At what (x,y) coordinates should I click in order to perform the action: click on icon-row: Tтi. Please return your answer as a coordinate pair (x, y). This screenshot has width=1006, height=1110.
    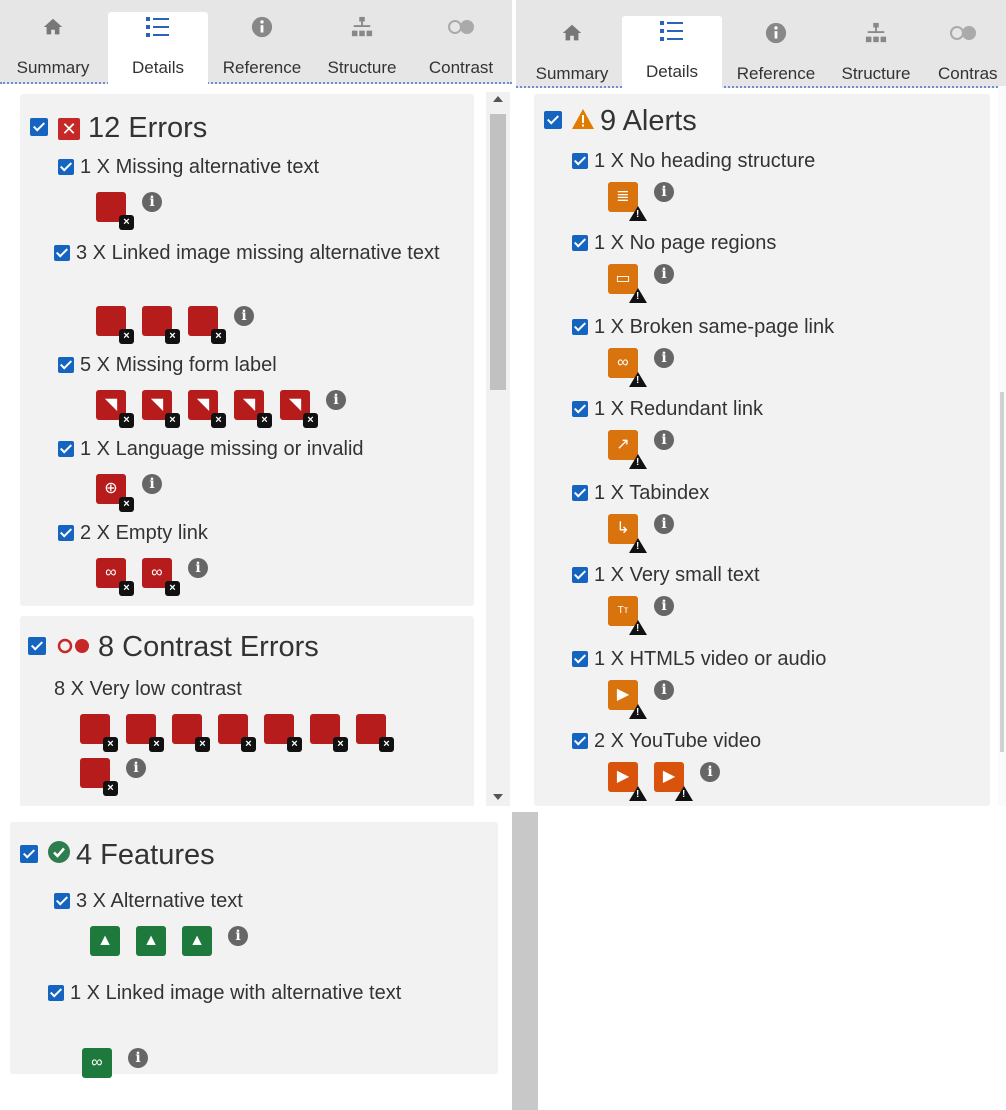
    Looking at the image, I should click on (641, 615).